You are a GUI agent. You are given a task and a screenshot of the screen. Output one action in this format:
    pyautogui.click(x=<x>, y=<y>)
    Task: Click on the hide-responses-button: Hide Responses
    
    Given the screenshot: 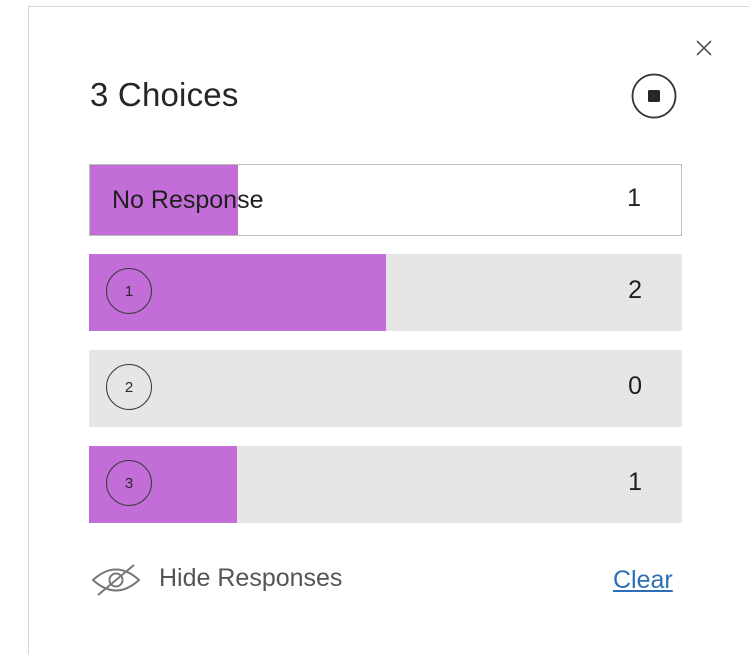 What is the action you would take?
    pyautogui.click(x=250, y=578)
    